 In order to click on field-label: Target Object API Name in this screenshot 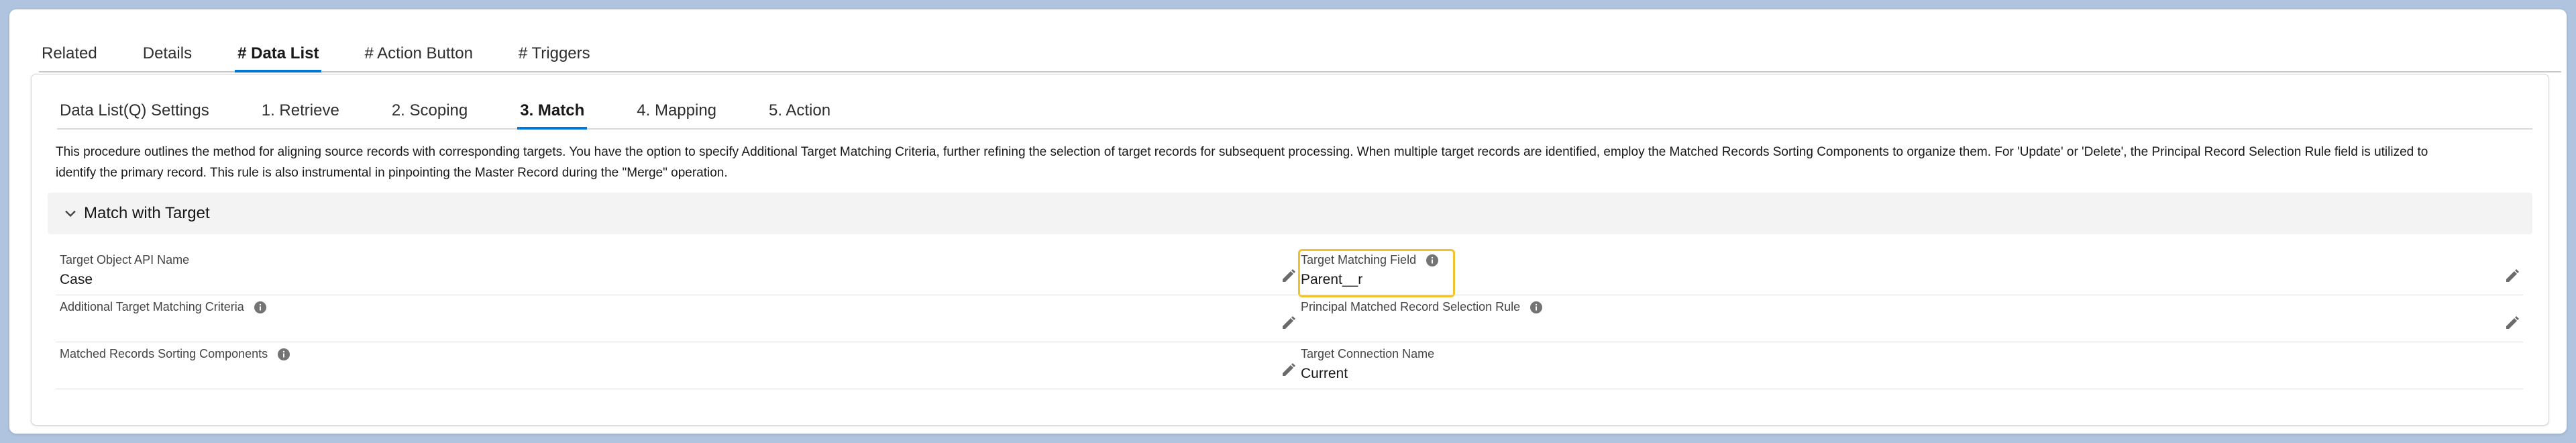, I will do `click(124, 260)`.